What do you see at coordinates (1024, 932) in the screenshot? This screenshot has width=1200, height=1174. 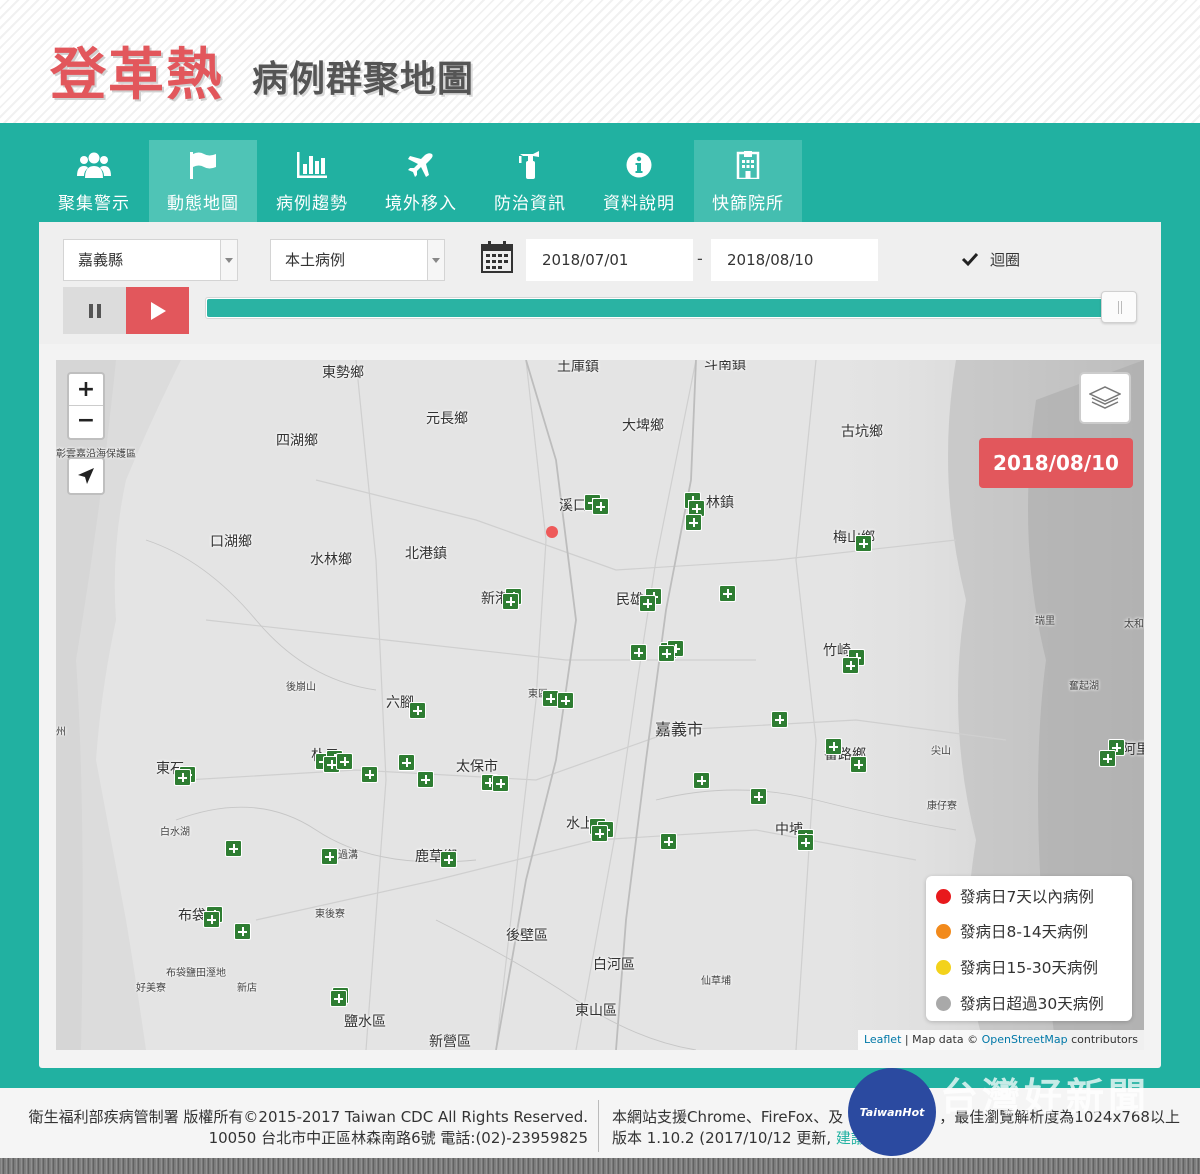 I see `legend-label: 發病日8-14天病例` at bounding box center [1024, 932].